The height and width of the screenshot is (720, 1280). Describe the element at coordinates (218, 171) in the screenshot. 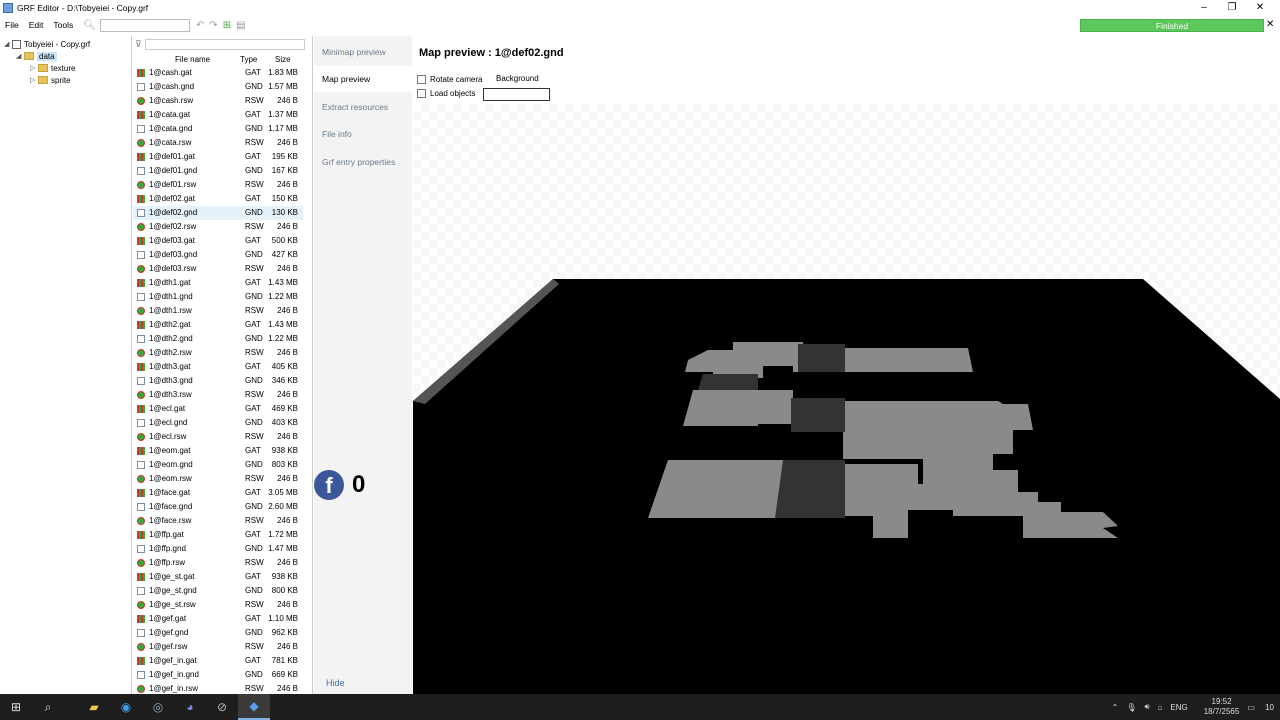

I see `table-row: 1@def01.gnd GND 167 KB` at that location.